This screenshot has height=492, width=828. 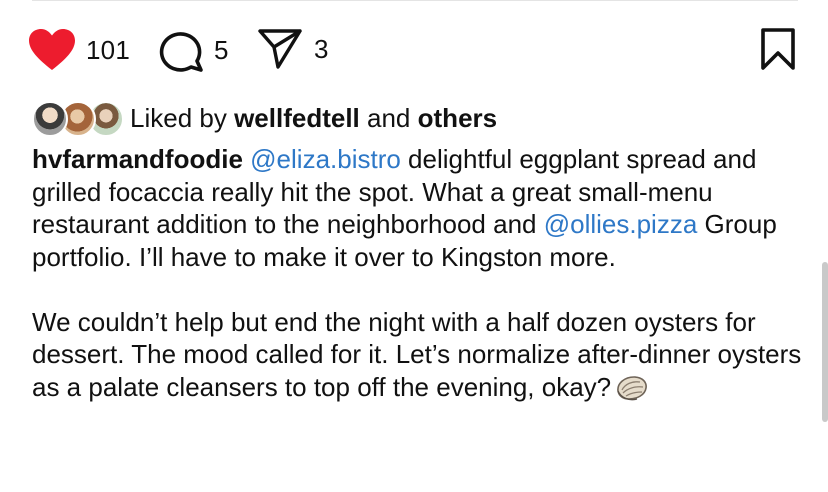 I want to click on paper-plane-icon, so click(x=280, y=49).